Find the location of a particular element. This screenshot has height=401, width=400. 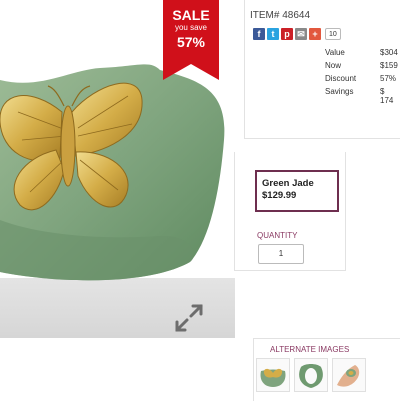

variant-name: Green Jade is located at coordinates (288, 183).